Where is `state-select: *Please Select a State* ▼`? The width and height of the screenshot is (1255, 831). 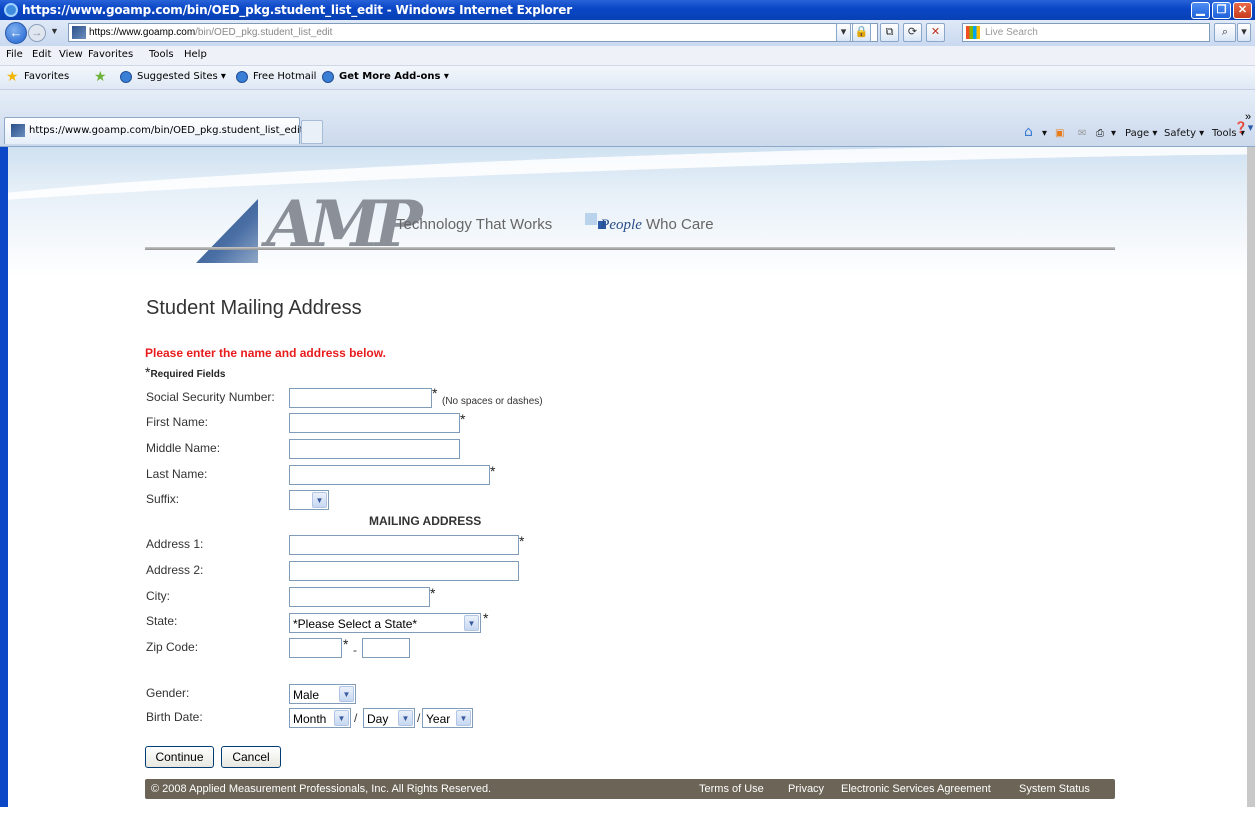
state-select: *Please Select a State* ▼ is located at coordinates (385, 623).